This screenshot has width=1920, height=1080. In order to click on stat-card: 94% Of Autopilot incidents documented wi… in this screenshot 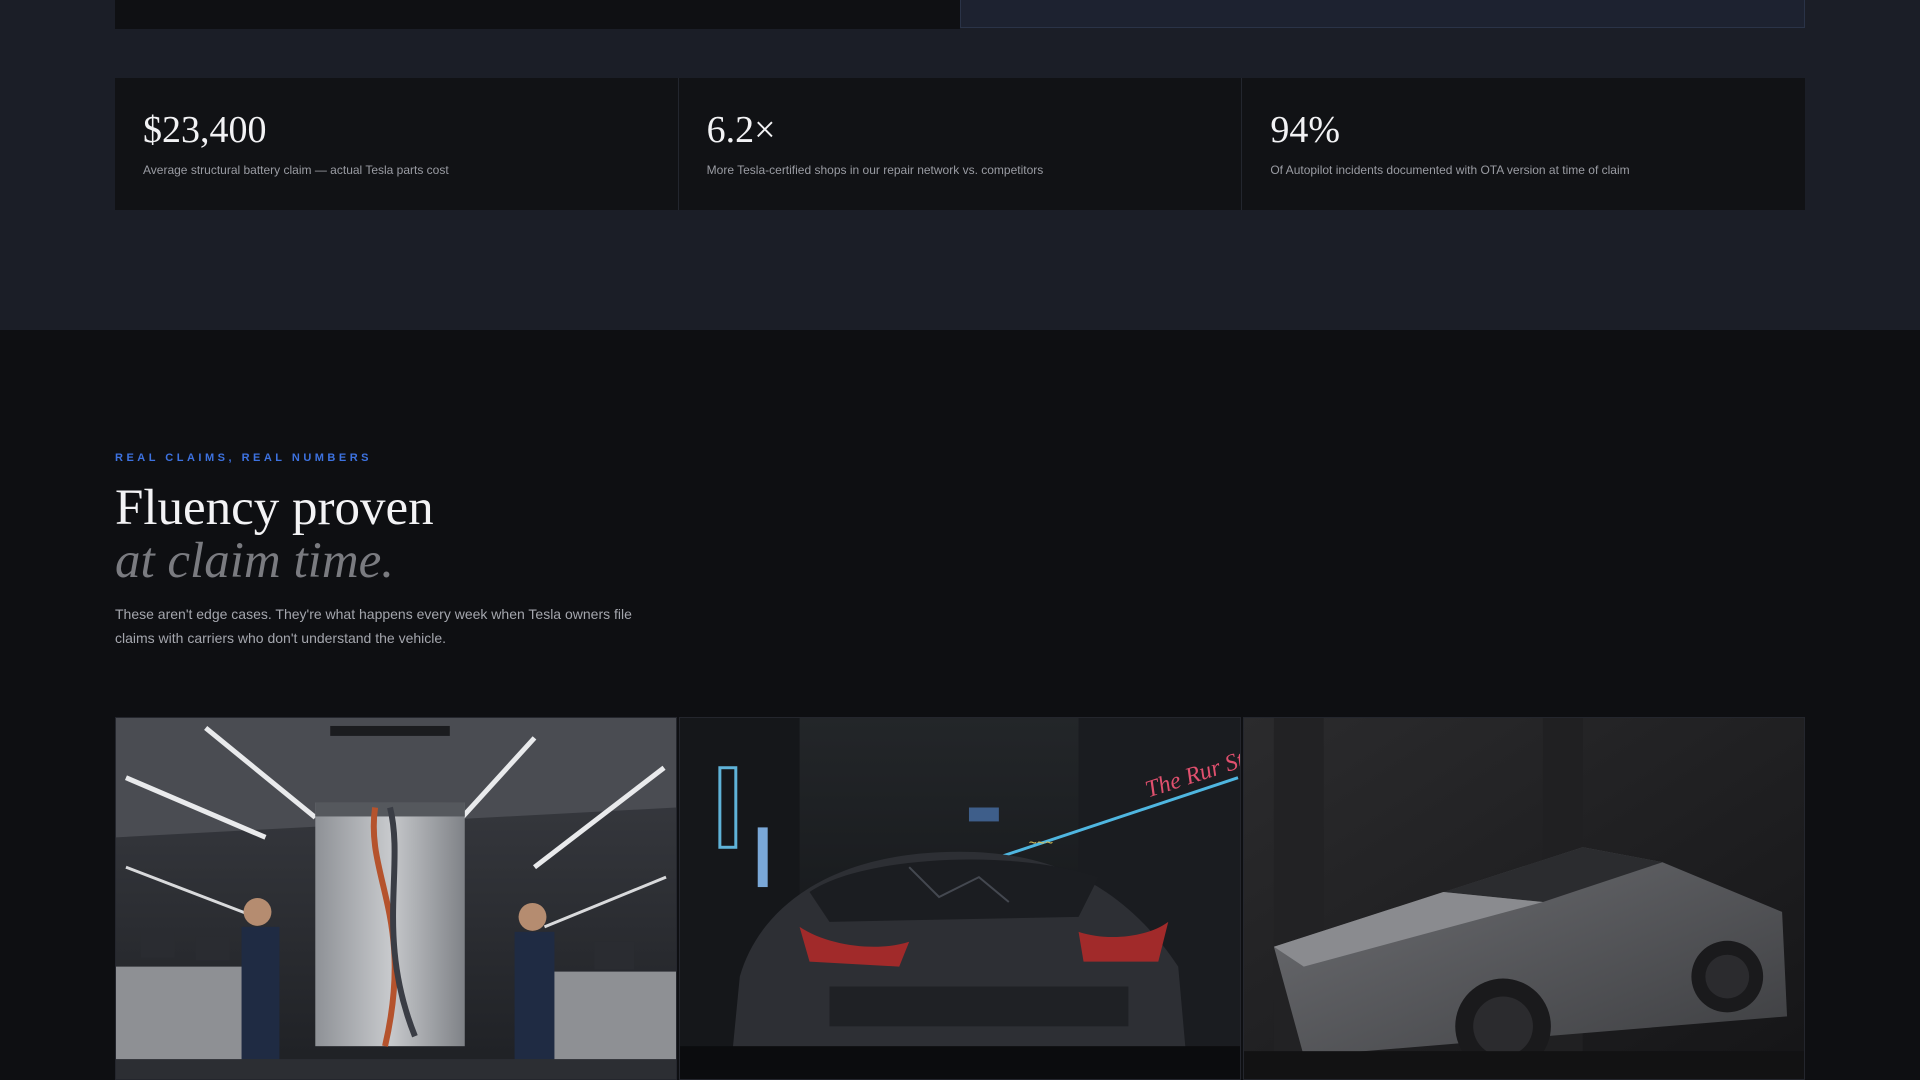, I will do `click(1523, 144)`.